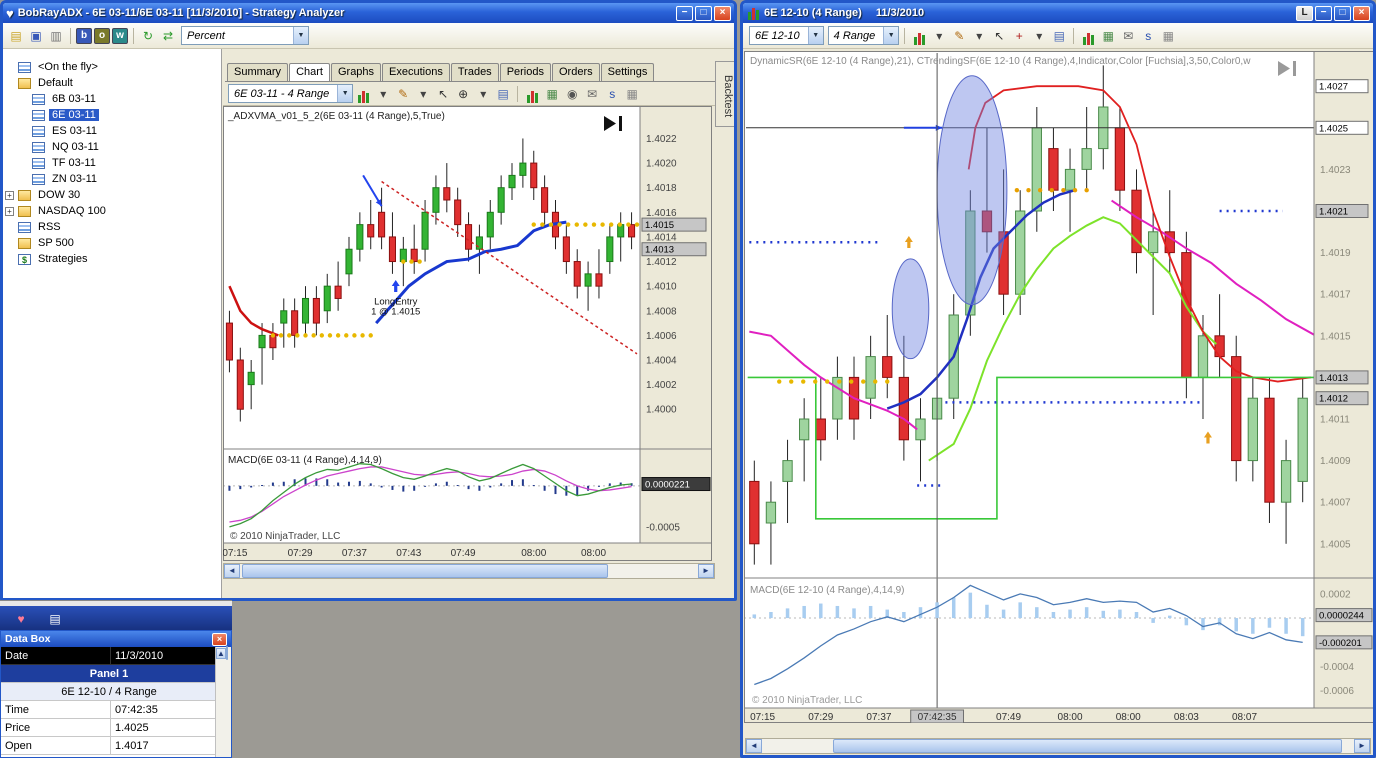  I want to click on chart-left-hscrollbar: ◄ ►, so click(469, 571).